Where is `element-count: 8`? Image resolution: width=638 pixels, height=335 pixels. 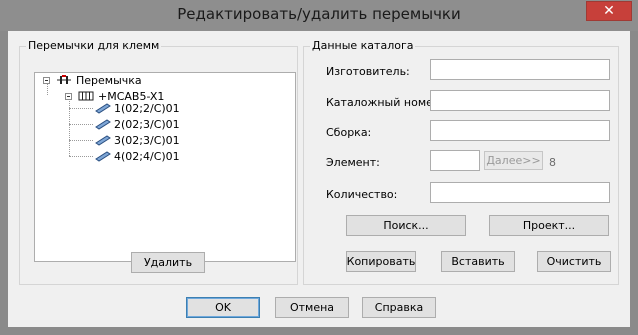
element-count: 8 is located at coordinates (552, 162).